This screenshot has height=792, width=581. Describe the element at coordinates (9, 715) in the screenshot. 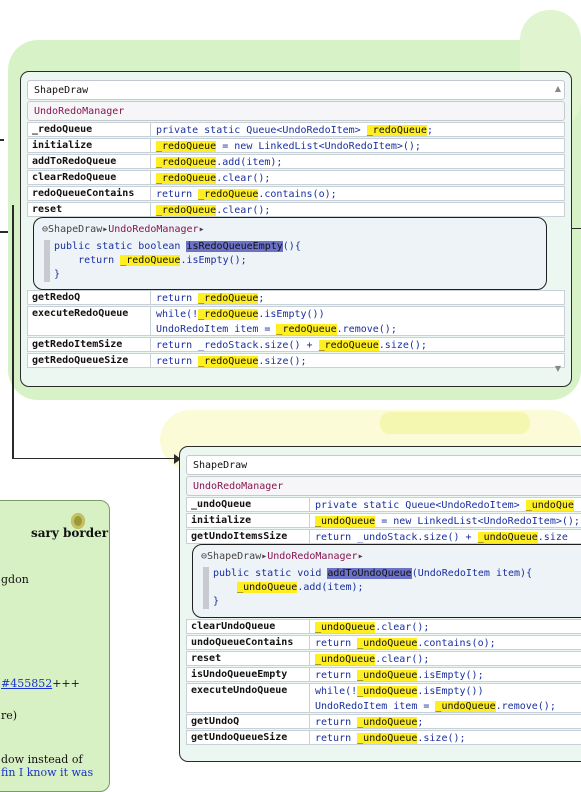

I see `note-text: re)` at that location.